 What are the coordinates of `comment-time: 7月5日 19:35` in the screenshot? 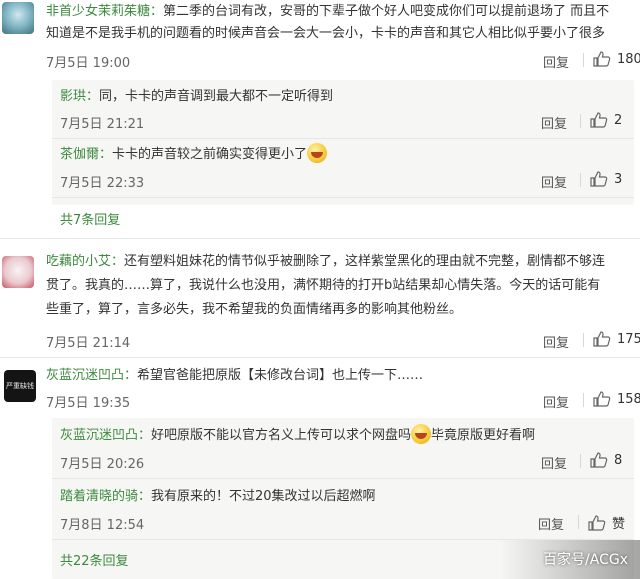 It's located at (88, 403).